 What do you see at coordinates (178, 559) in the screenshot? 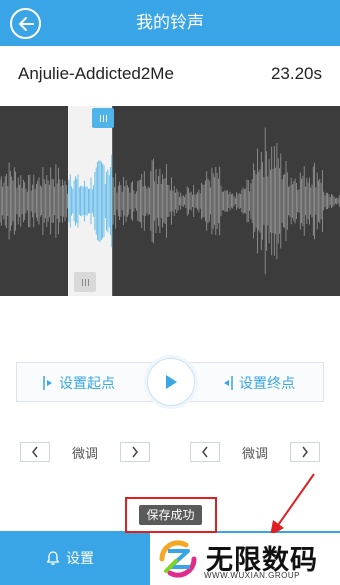
I see `watermark-logo-icon` at bounding box center [178, 559].